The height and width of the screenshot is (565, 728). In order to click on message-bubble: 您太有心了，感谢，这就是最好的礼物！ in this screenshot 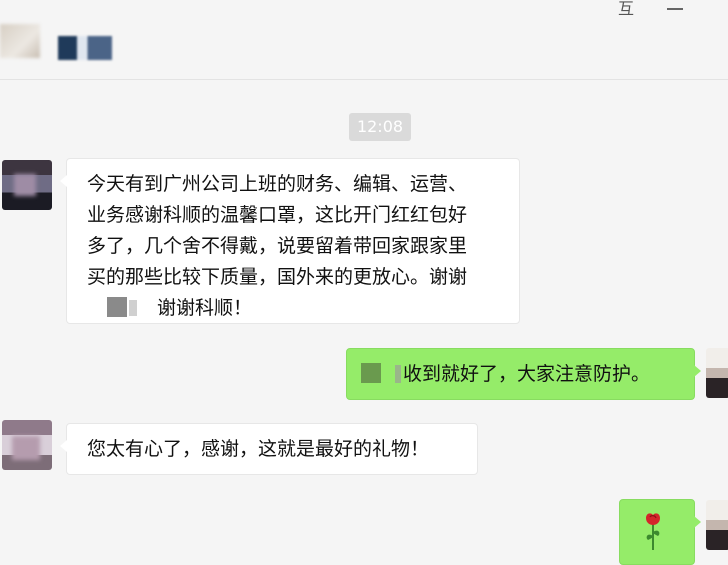, I will do `click(269, 449)`.